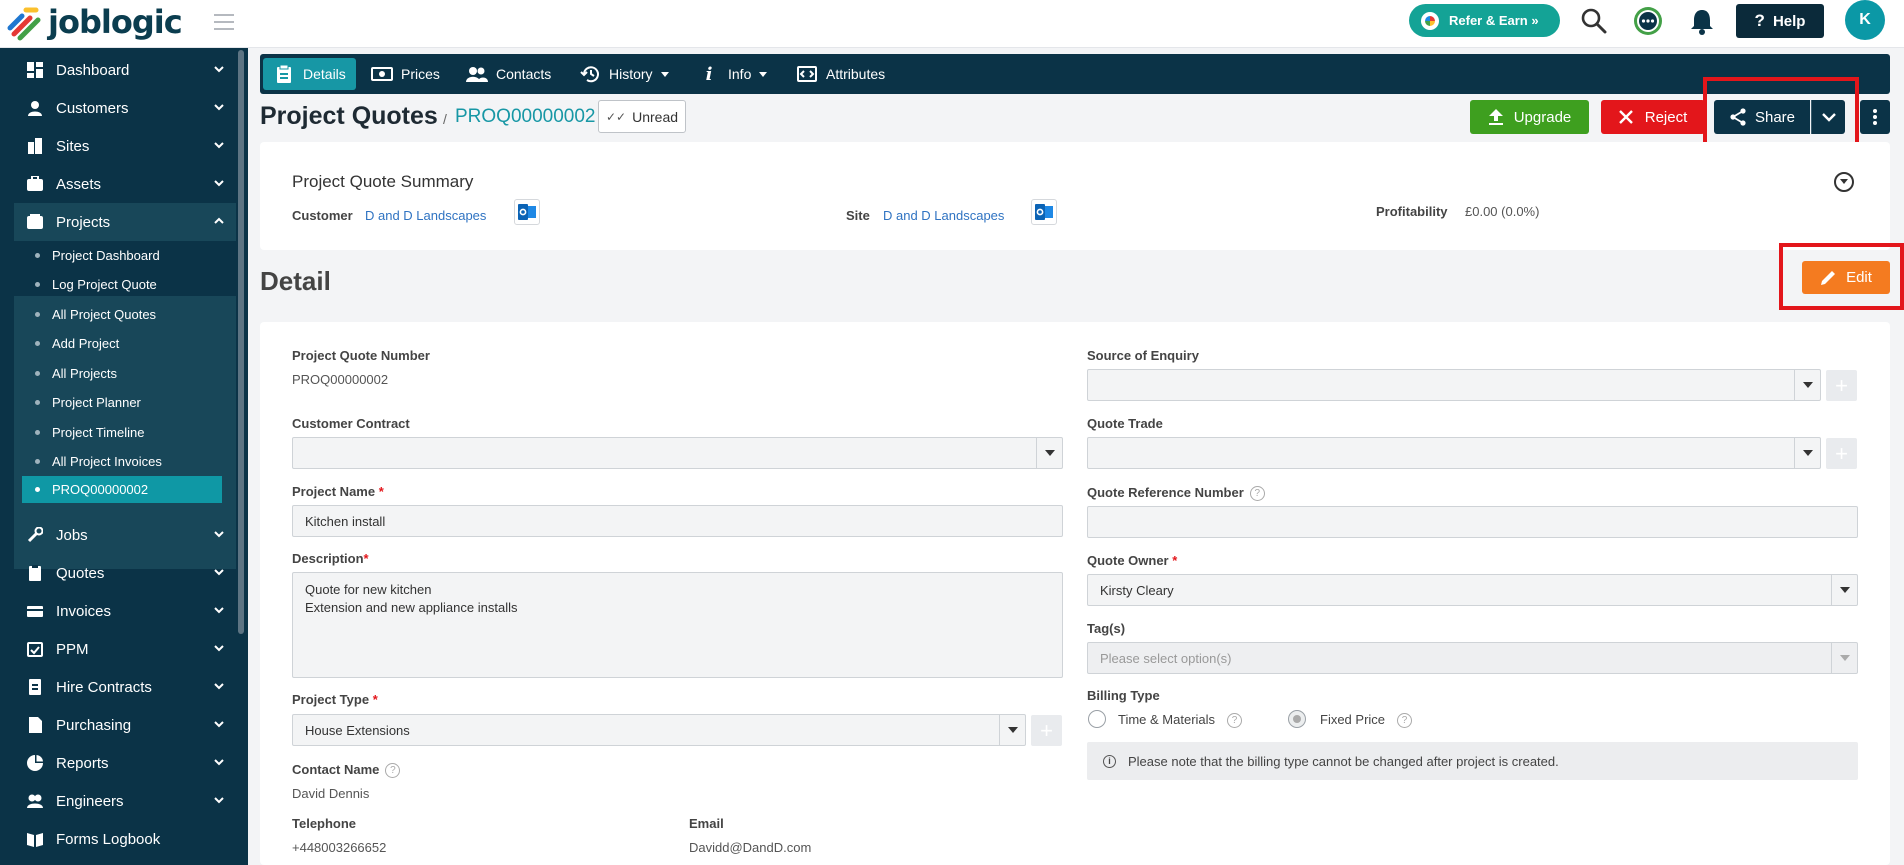 This screenshot has width=1904, height=865. I want to click on summary-customer-link: D and D Landscapes, so click(425, 215).